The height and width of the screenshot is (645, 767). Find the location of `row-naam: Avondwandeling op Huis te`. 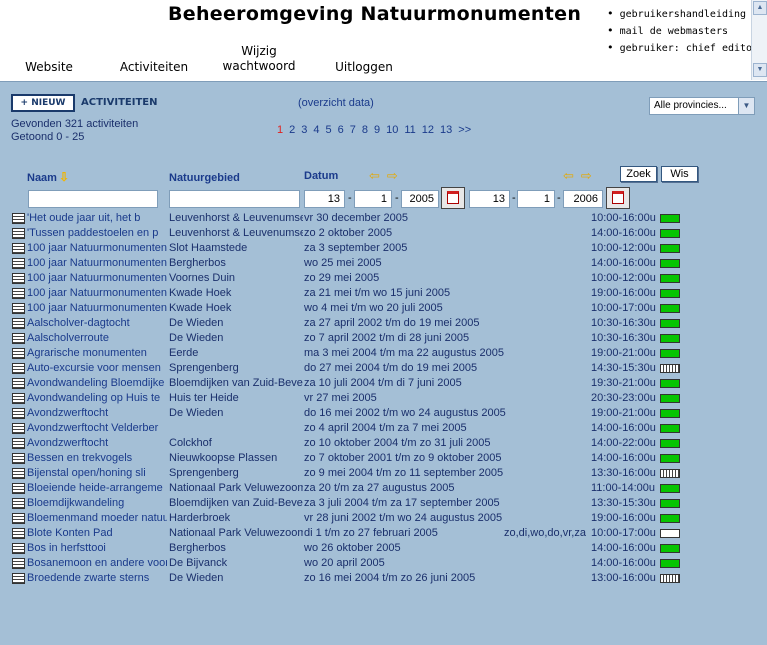

row-naam: Avondwandeling op Huis te is located at coordinates (97, 398).